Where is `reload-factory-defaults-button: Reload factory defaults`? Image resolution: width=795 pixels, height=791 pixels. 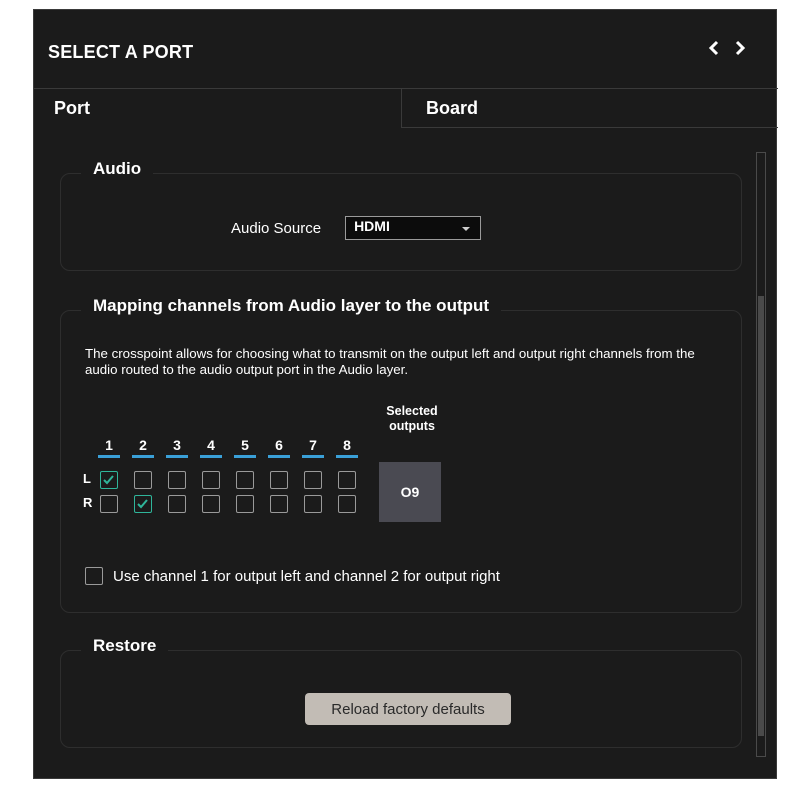 reload-factory-defaults-button: Reload factory defaults is located at coordinates (408, 709).